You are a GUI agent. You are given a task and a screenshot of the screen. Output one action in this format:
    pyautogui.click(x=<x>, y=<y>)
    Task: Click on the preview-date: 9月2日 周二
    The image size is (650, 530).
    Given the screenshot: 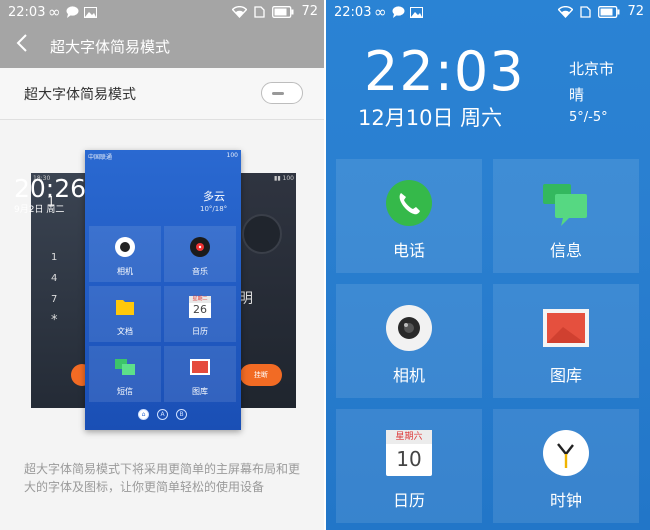 What is the action you would take?
    pyautogui.click(x=39, y=210)
    